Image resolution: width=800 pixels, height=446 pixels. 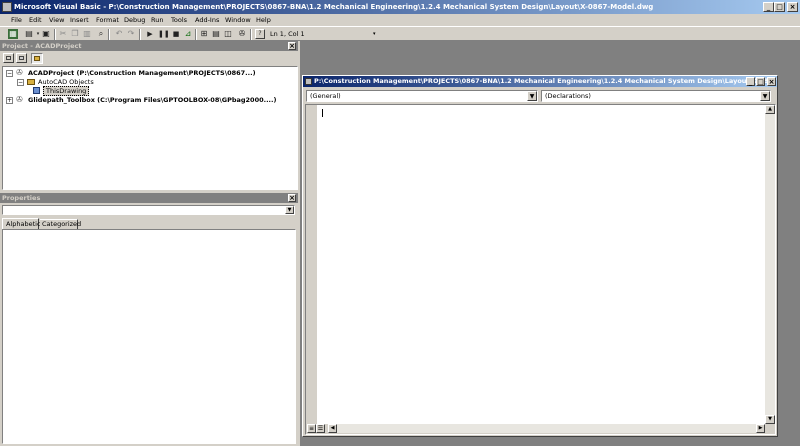 I want to click on cursor-position: Ln 1, Col 1, so click(x=287, y=34).